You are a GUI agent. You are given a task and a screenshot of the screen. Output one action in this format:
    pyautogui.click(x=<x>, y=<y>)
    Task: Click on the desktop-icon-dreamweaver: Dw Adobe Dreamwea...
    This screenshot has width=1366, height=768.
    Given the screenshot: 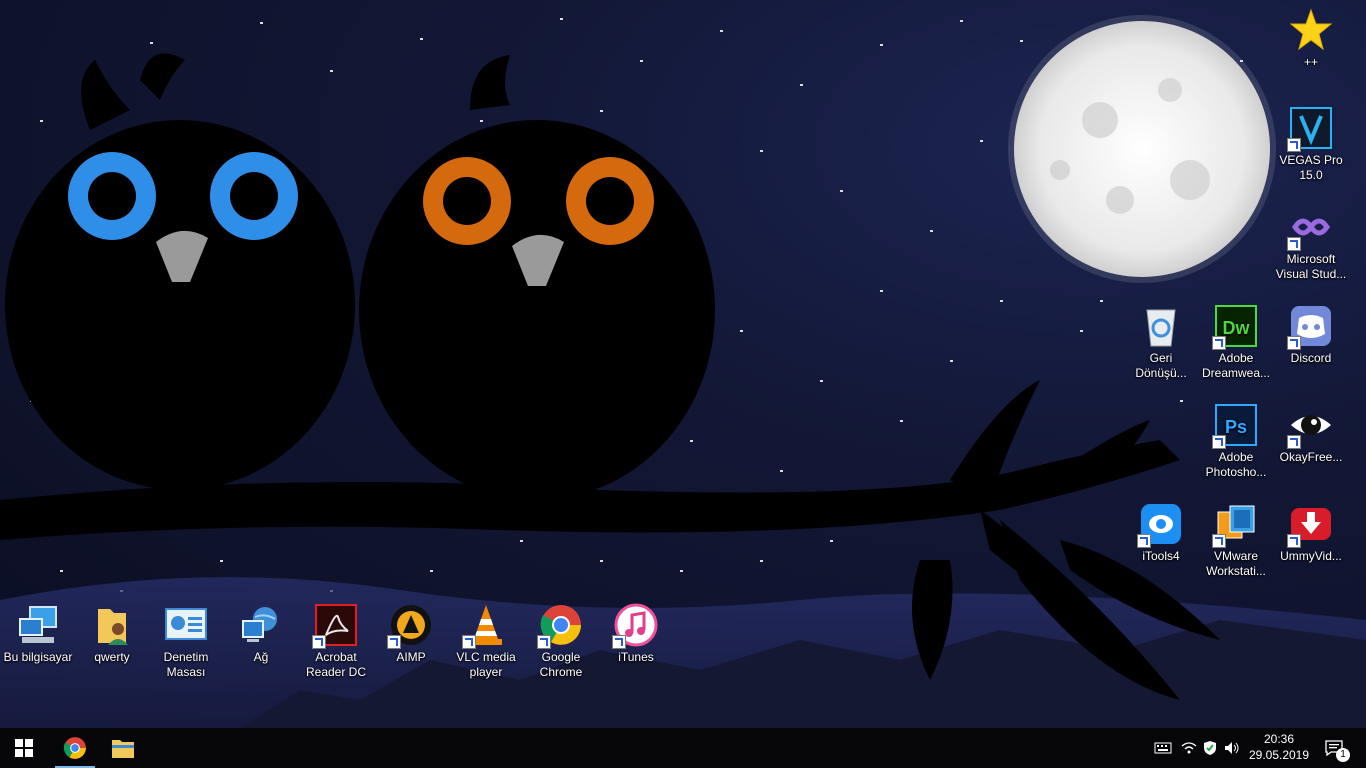 What is the action you would take?
    pyautogui.click(x=1236, y=342)
    